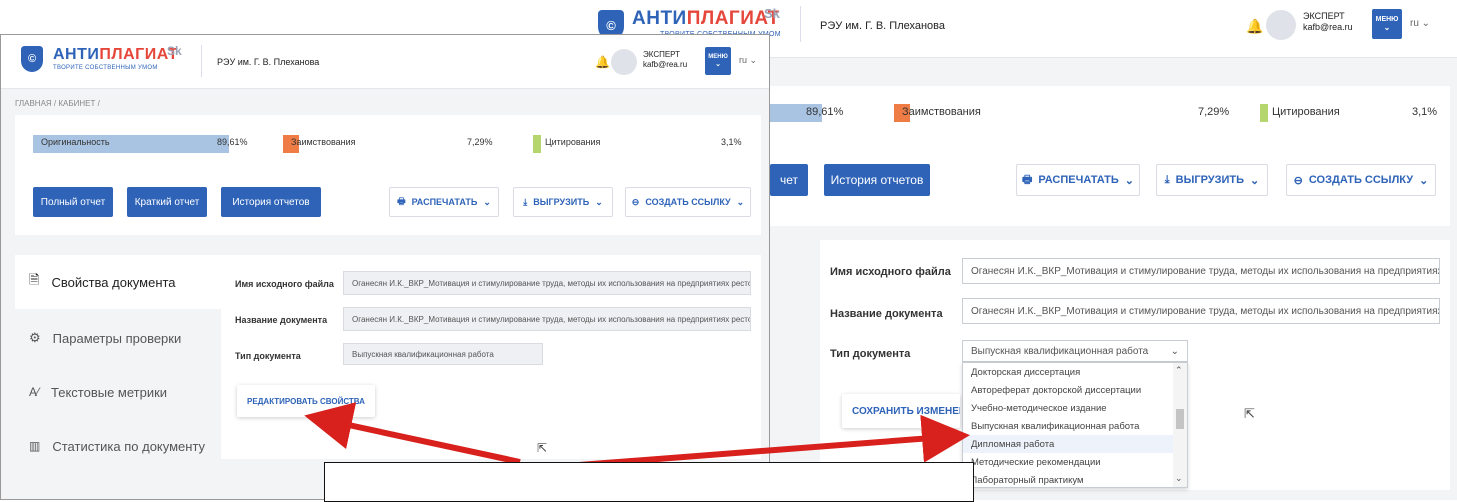 The width and height of the screenshot is (1457, 502). I want to click on annotation-arrows, so click(637, 436).